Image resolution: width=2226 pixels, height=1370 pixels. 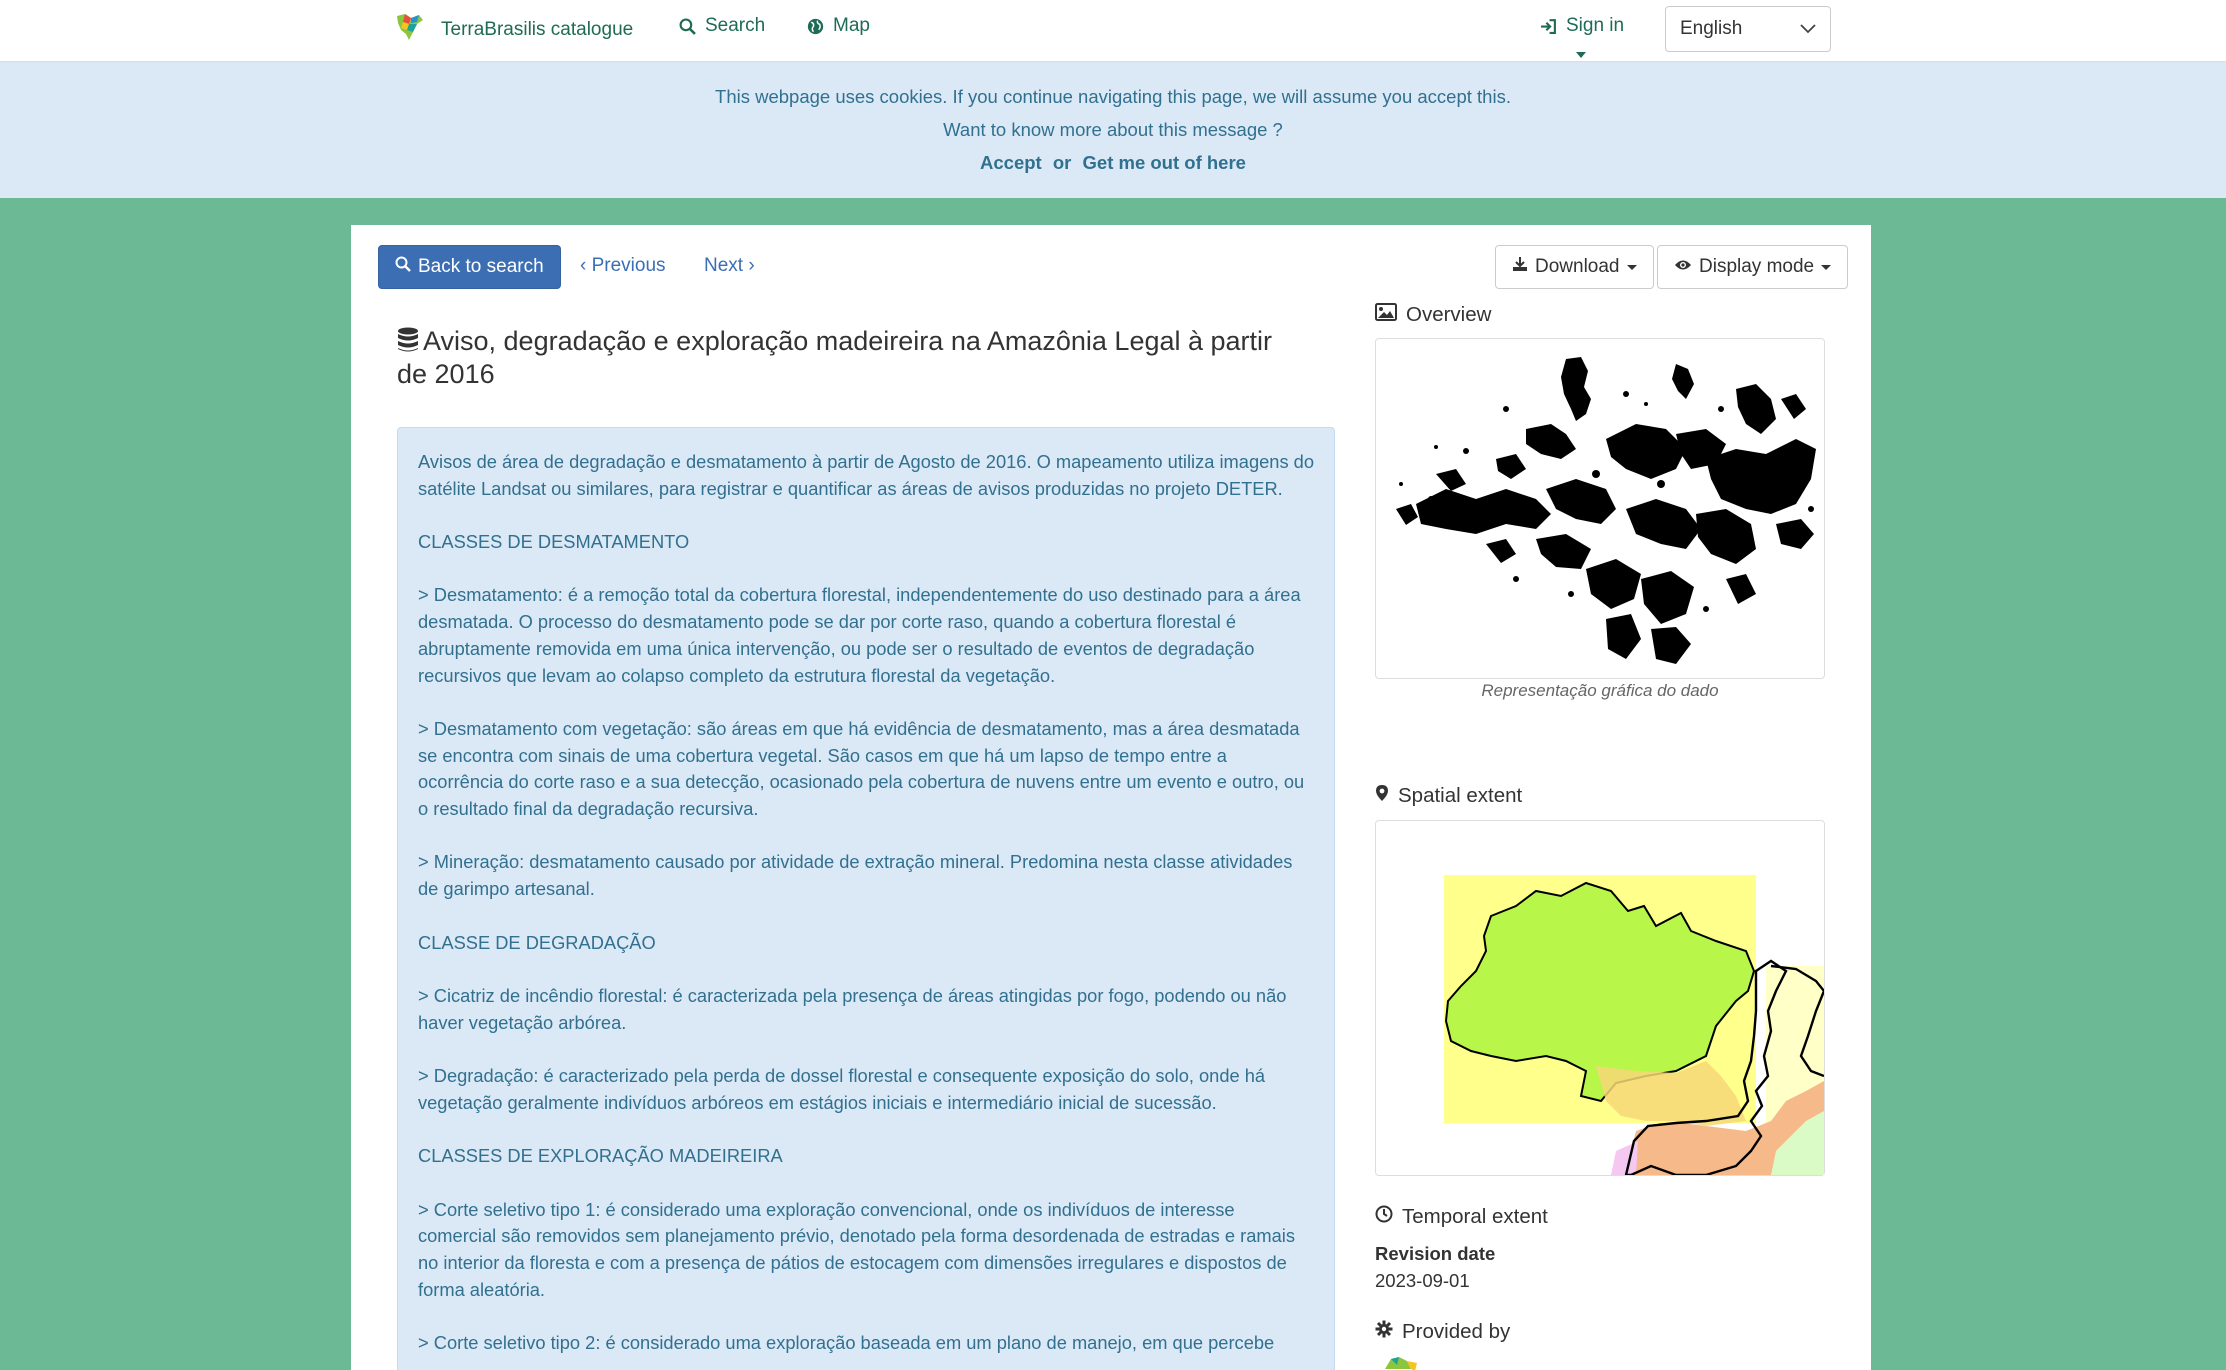 What do you see at coordinates (628, 265) in the screenshot?
I see `previous-label: Previous` at bounding box center [628, 265].